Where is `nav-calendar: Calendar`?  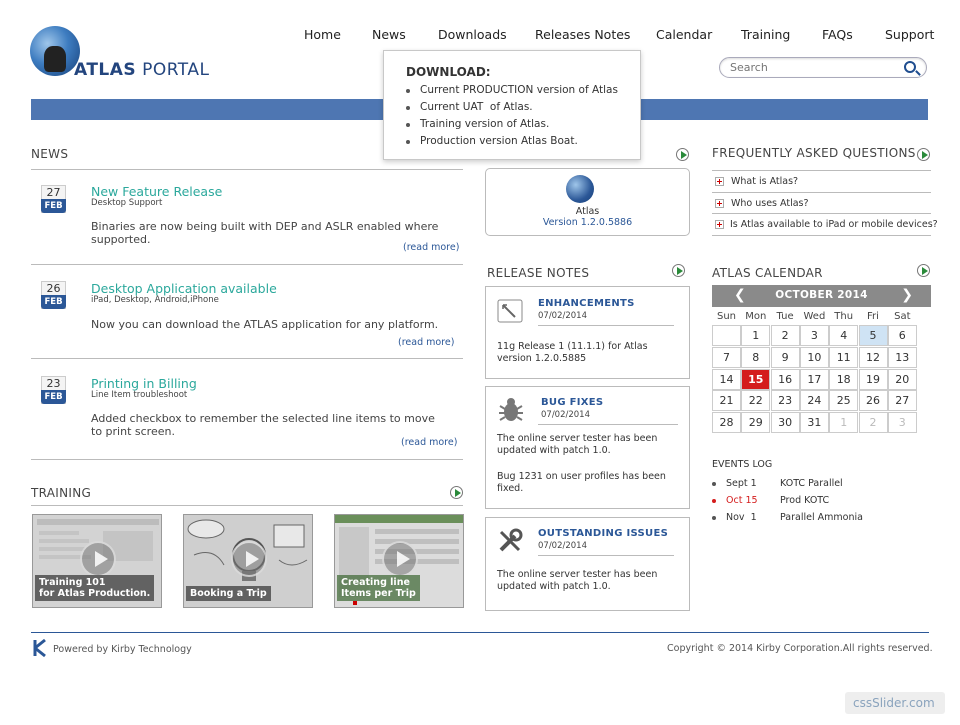 nav-calendar: Calendar is located at coordinates (684, 34).